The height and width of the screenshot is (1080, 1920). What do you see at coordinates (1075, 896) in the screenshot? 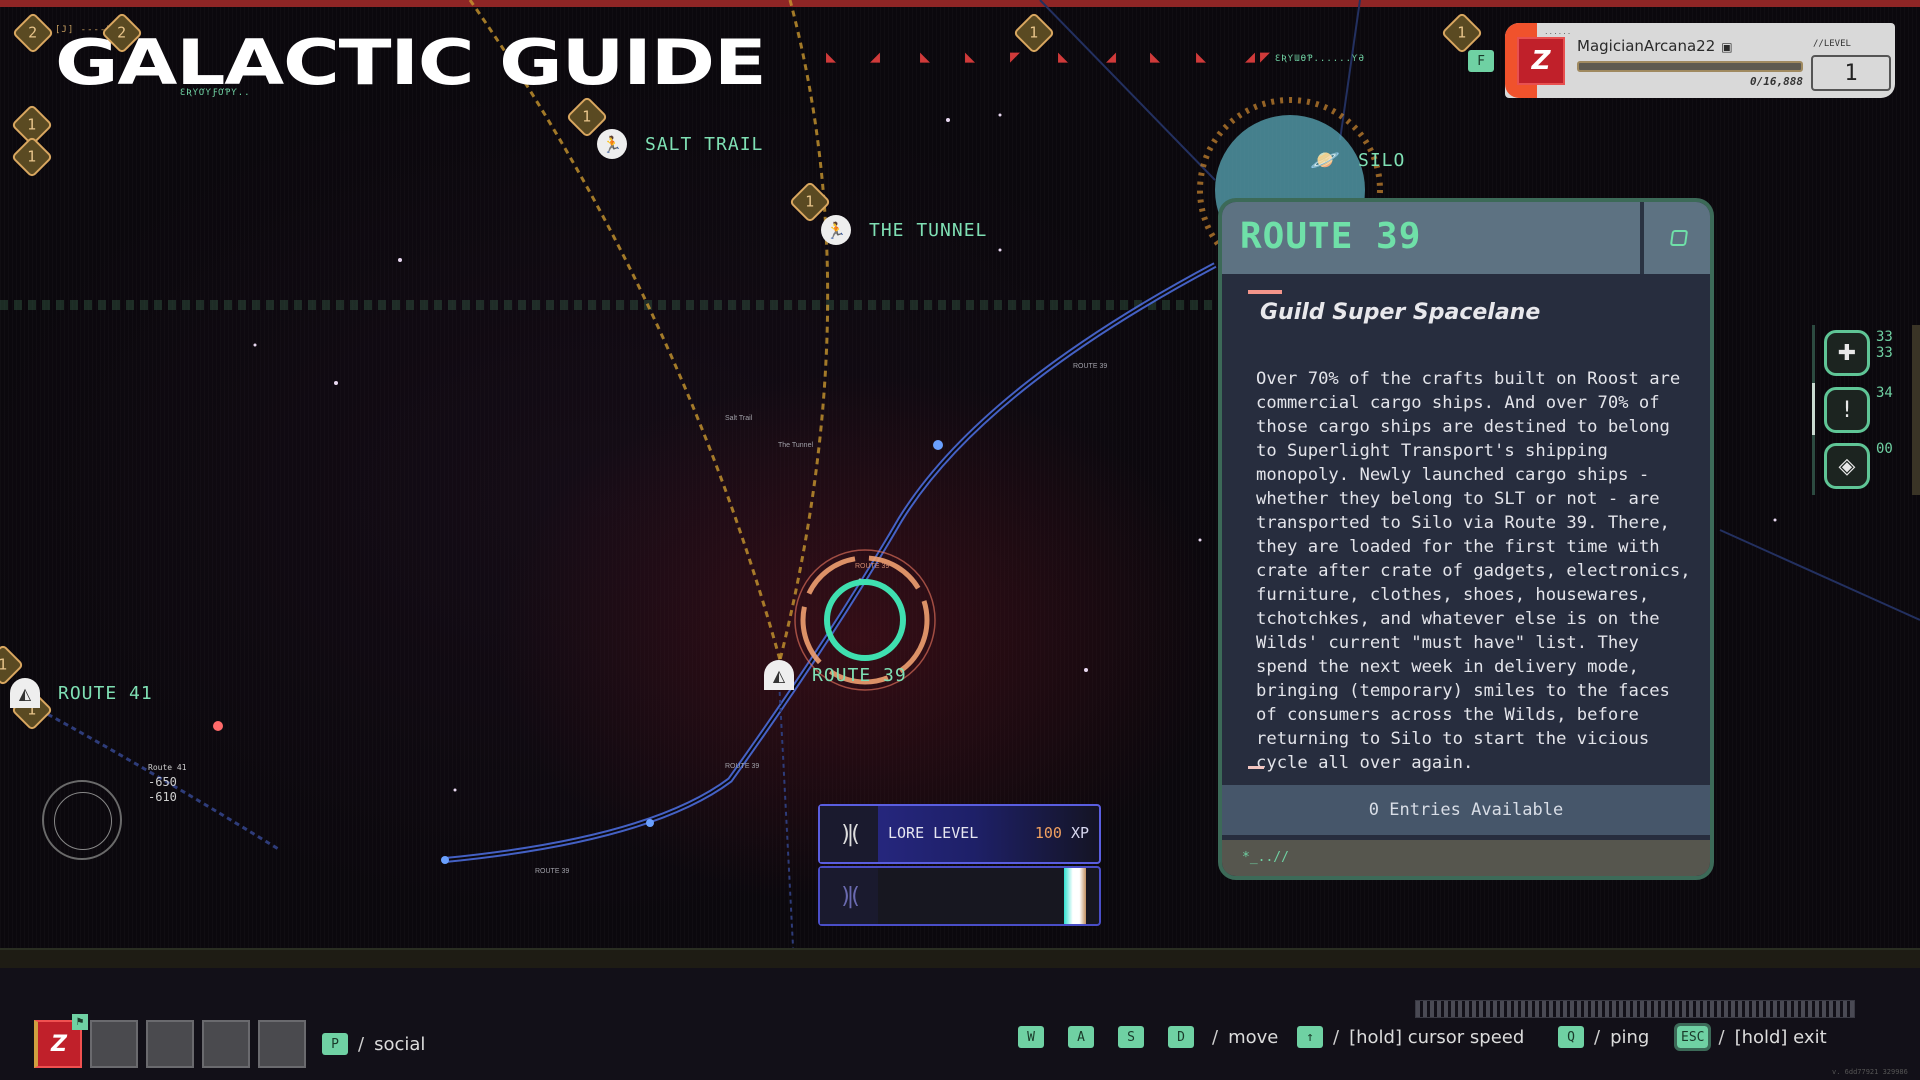
I see `lore-progress-glow` at bounding box center [1075, 896].